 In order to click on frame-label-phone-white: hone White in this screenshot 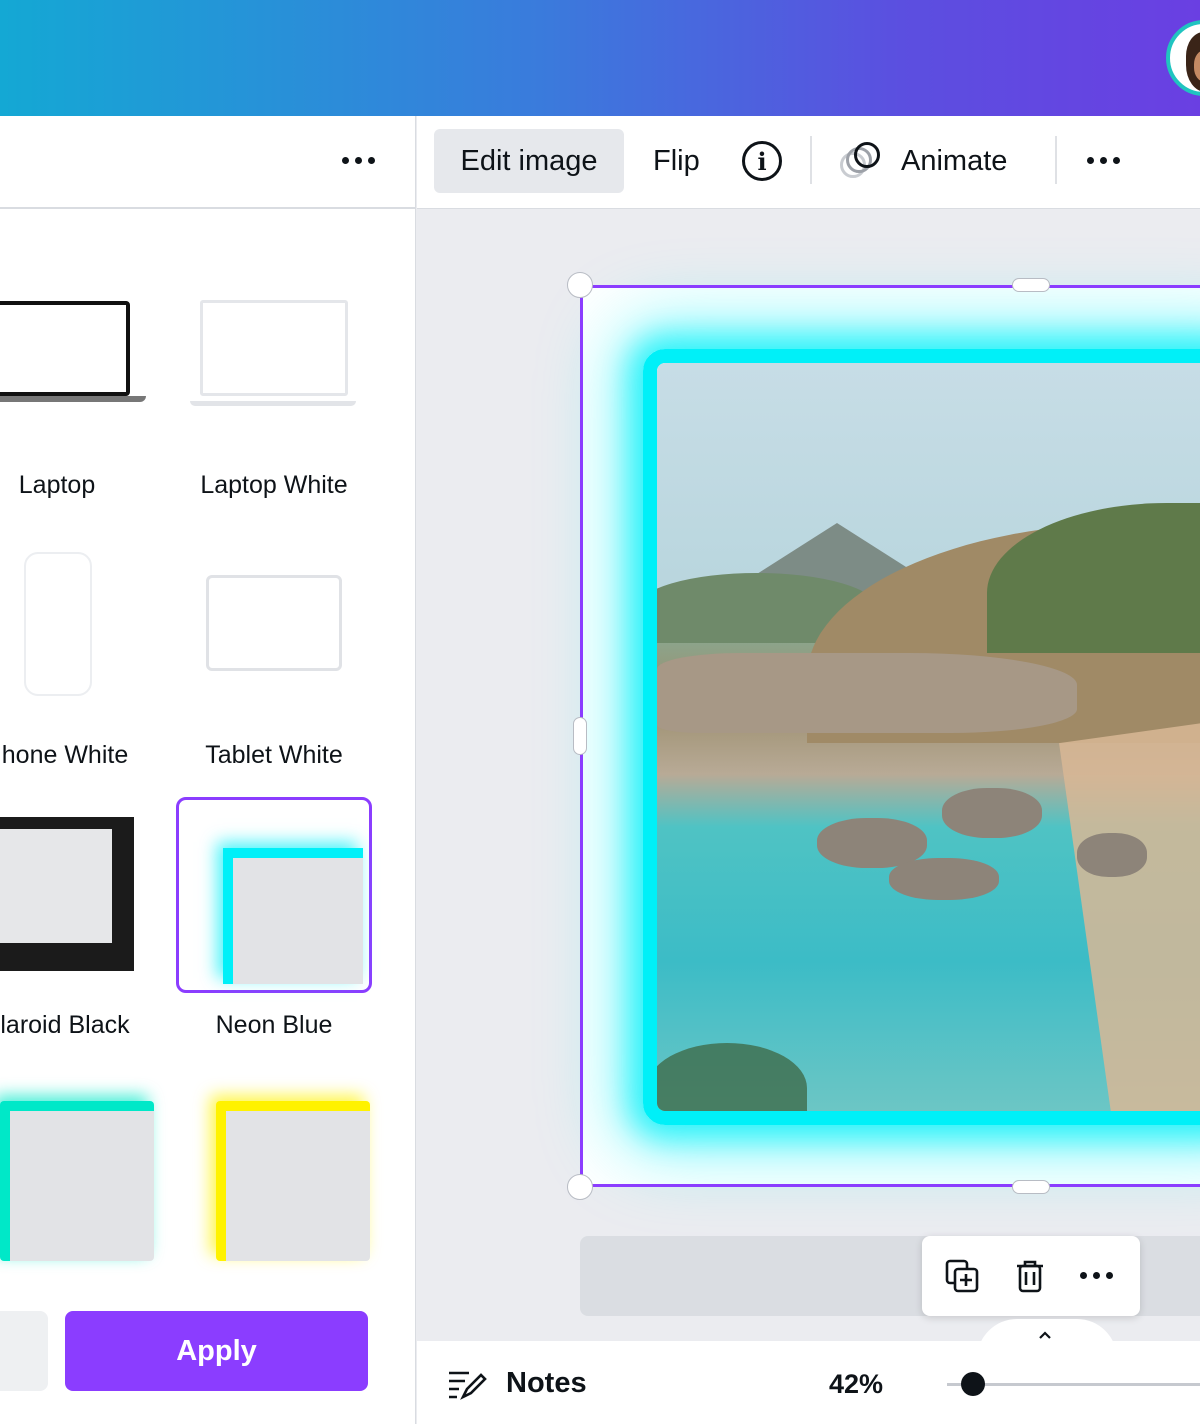, I will do `click(65, 755)`.